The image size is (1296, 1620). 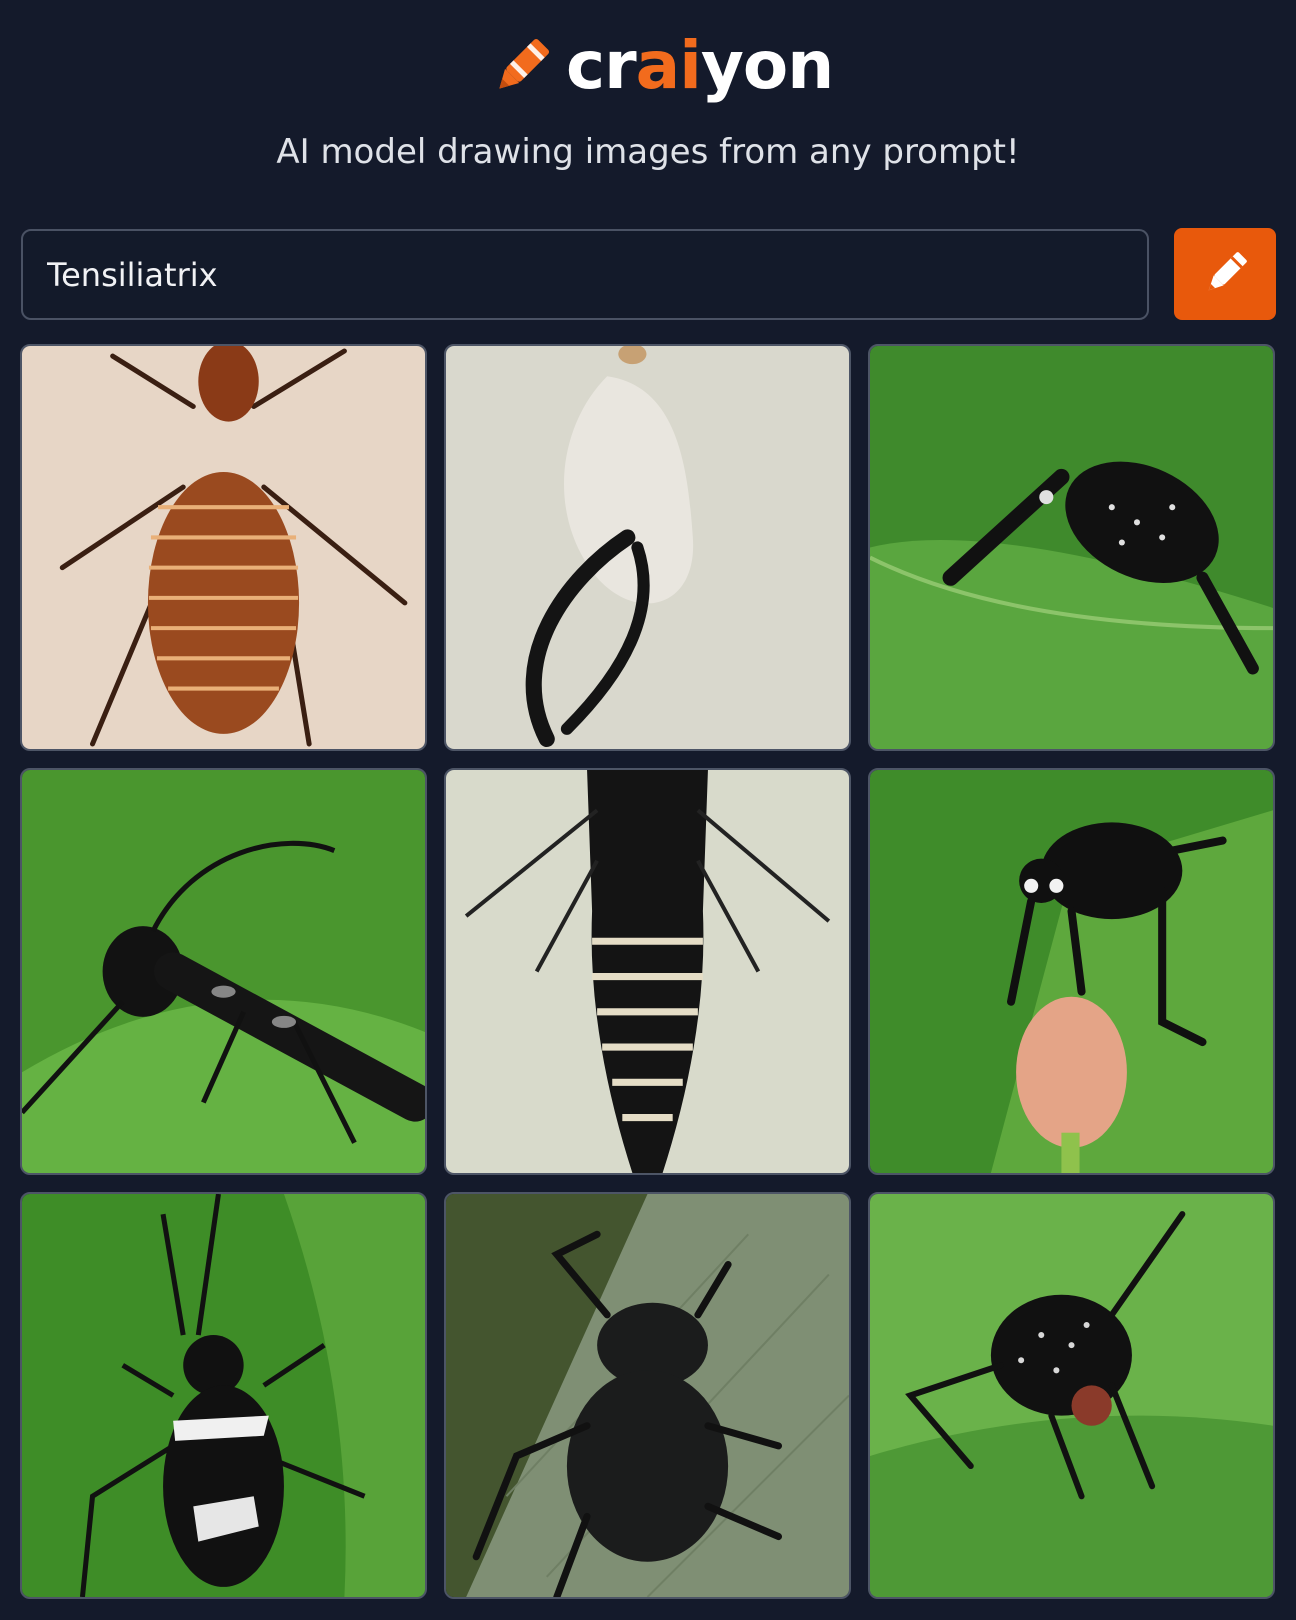 What do you see at coordinates (767, 65) in the screenshot?
I see `brand-name-suffix: yon` at bounding box center [767, 65].